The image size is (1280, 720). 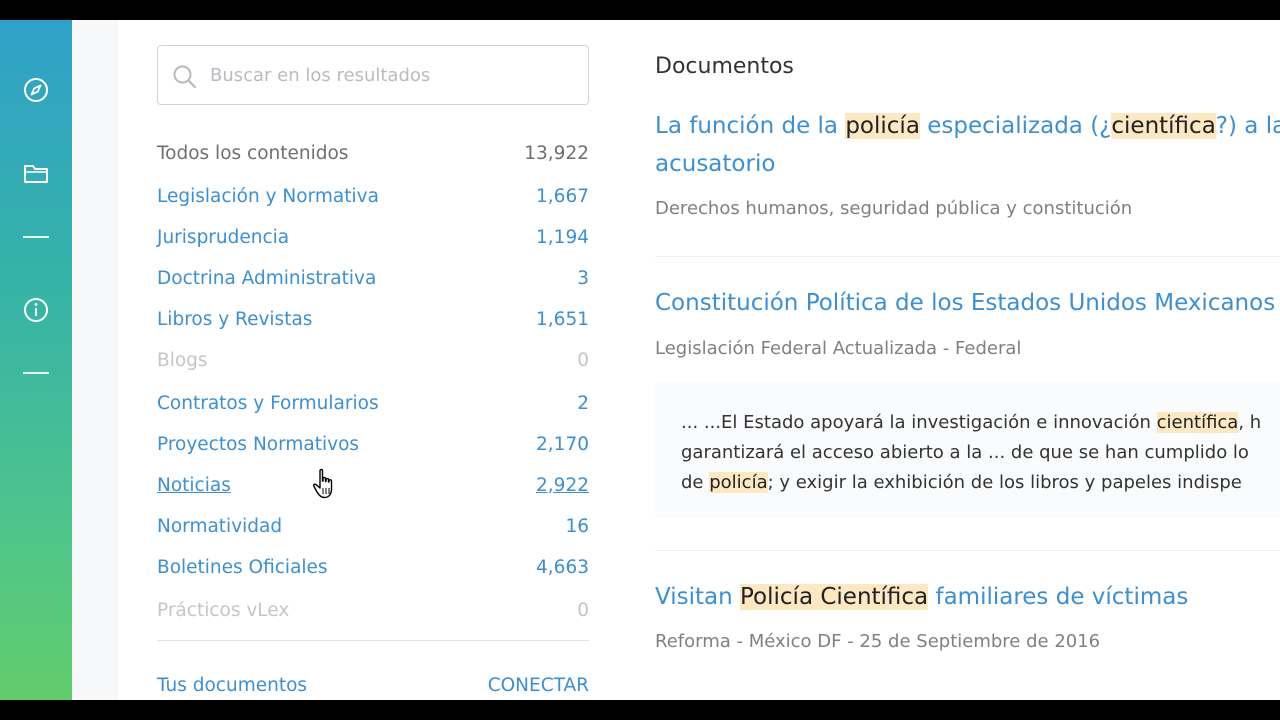 I want to click on facets-divider, so click(x=373, y=640).